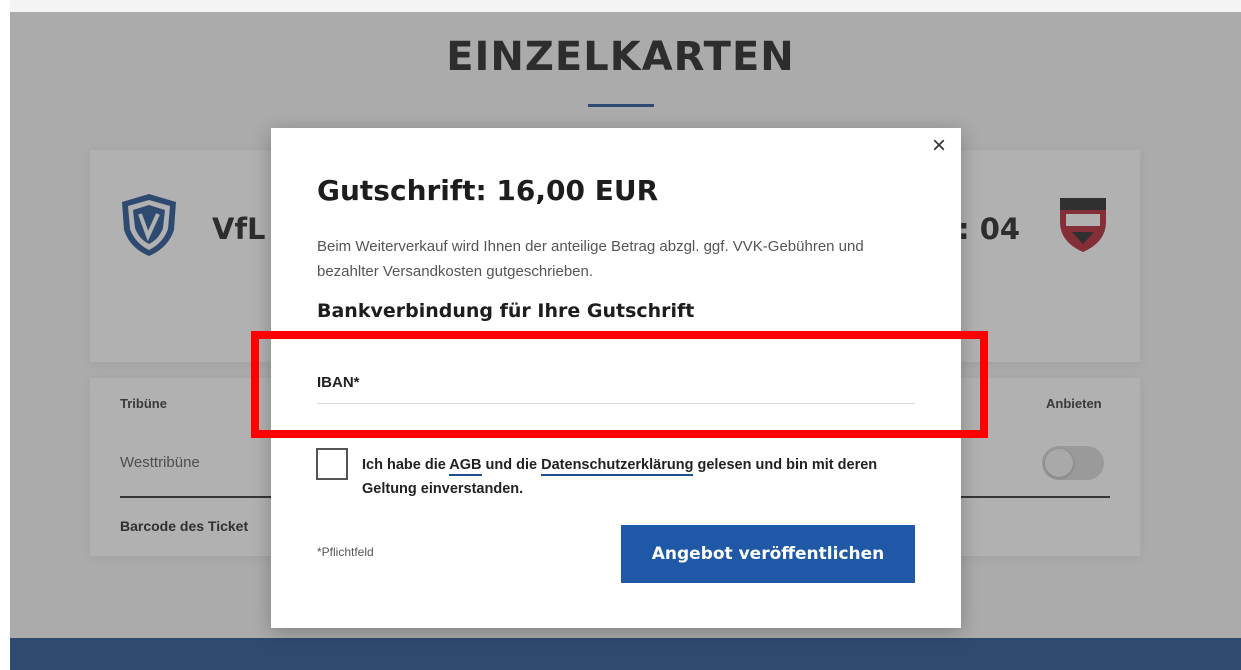 Image resolution: width=1241 pixels, height=670 pixels. Describe the element at coordinates (768, 554) in the screenshot. I see `publish-offer-button: Angebot veröffentlichen` at that location.